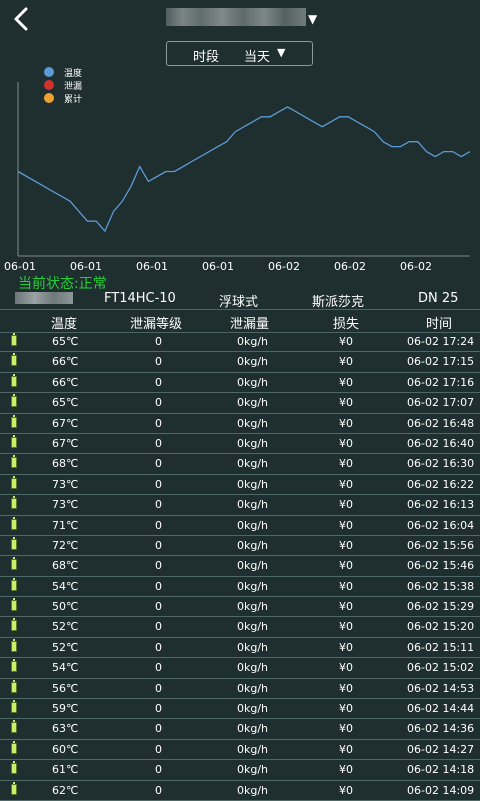 This screenshot has height=801, width=480. What do you see at coordinates (441, 688) in the screenshot?
I see `cell-time: 06-02 14:53` at bounding box center [441, 688].